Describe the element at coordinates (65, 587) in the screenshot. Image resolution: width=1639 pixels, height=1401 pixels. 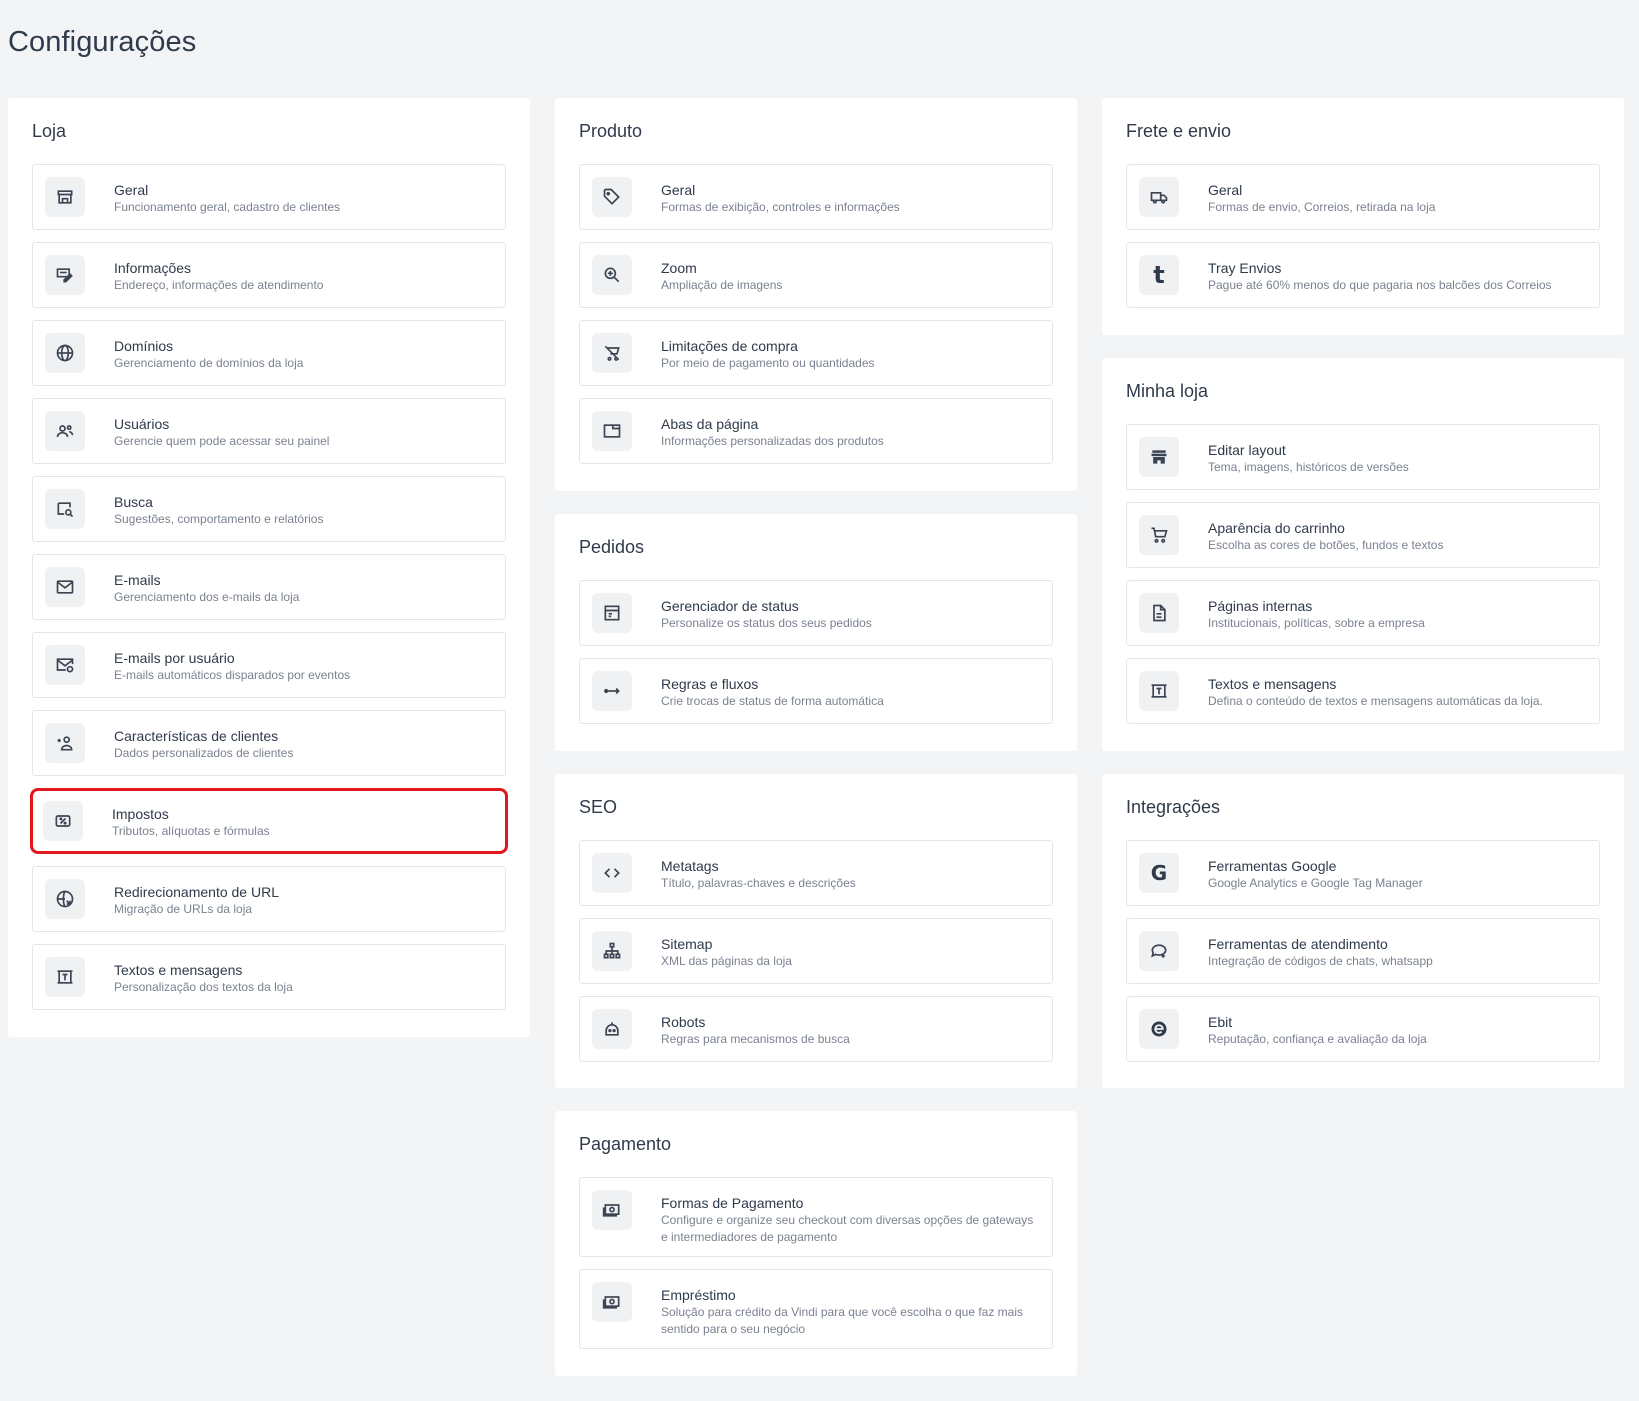
I see `mail-icon` at that location.